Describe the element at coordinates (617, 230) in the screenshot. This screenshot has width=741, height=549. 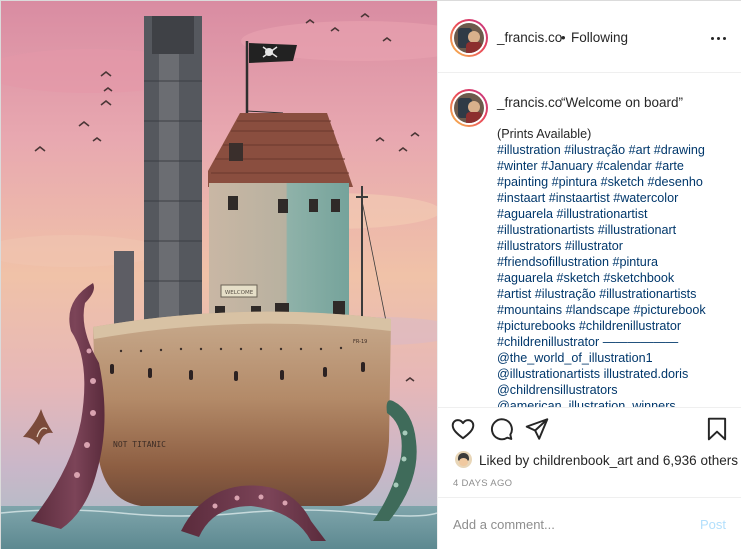
I see `caption-line: #illustrationartists #illustrationart` at that location.